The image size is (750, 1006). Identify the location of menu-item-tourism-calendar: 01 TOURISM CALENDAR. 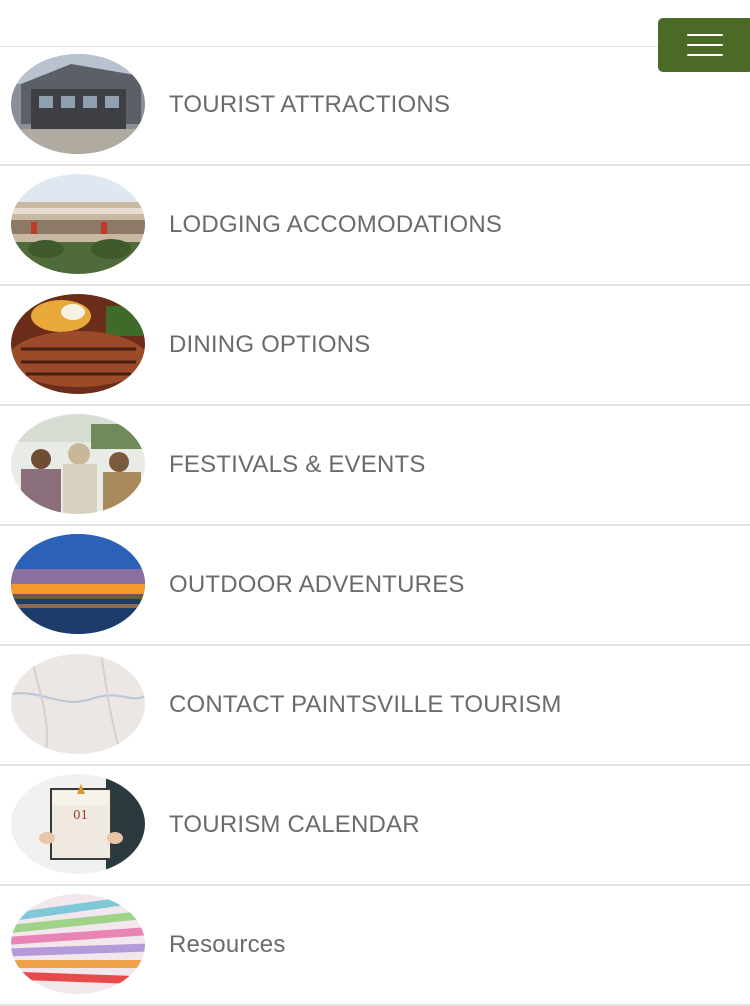
(375, 826).